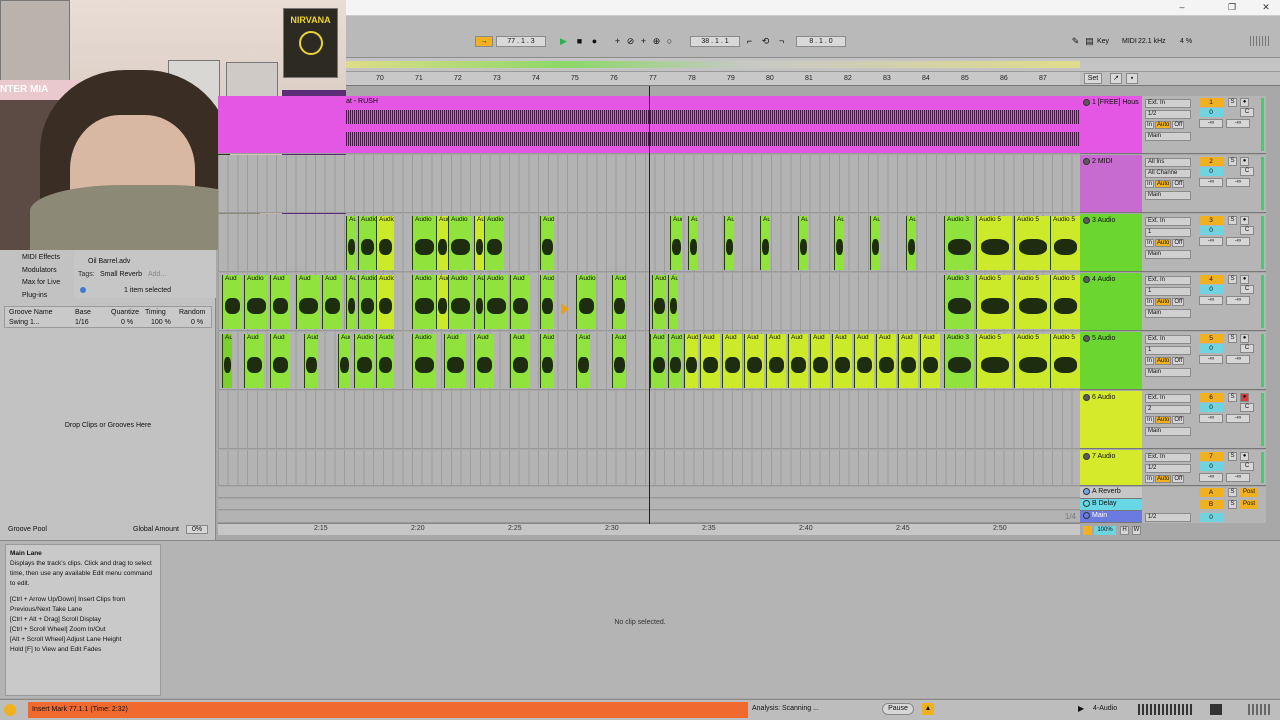 The width and height of the screenshot is (1280, 720). I want to click on overdub-icon: +, so click(617, 41).